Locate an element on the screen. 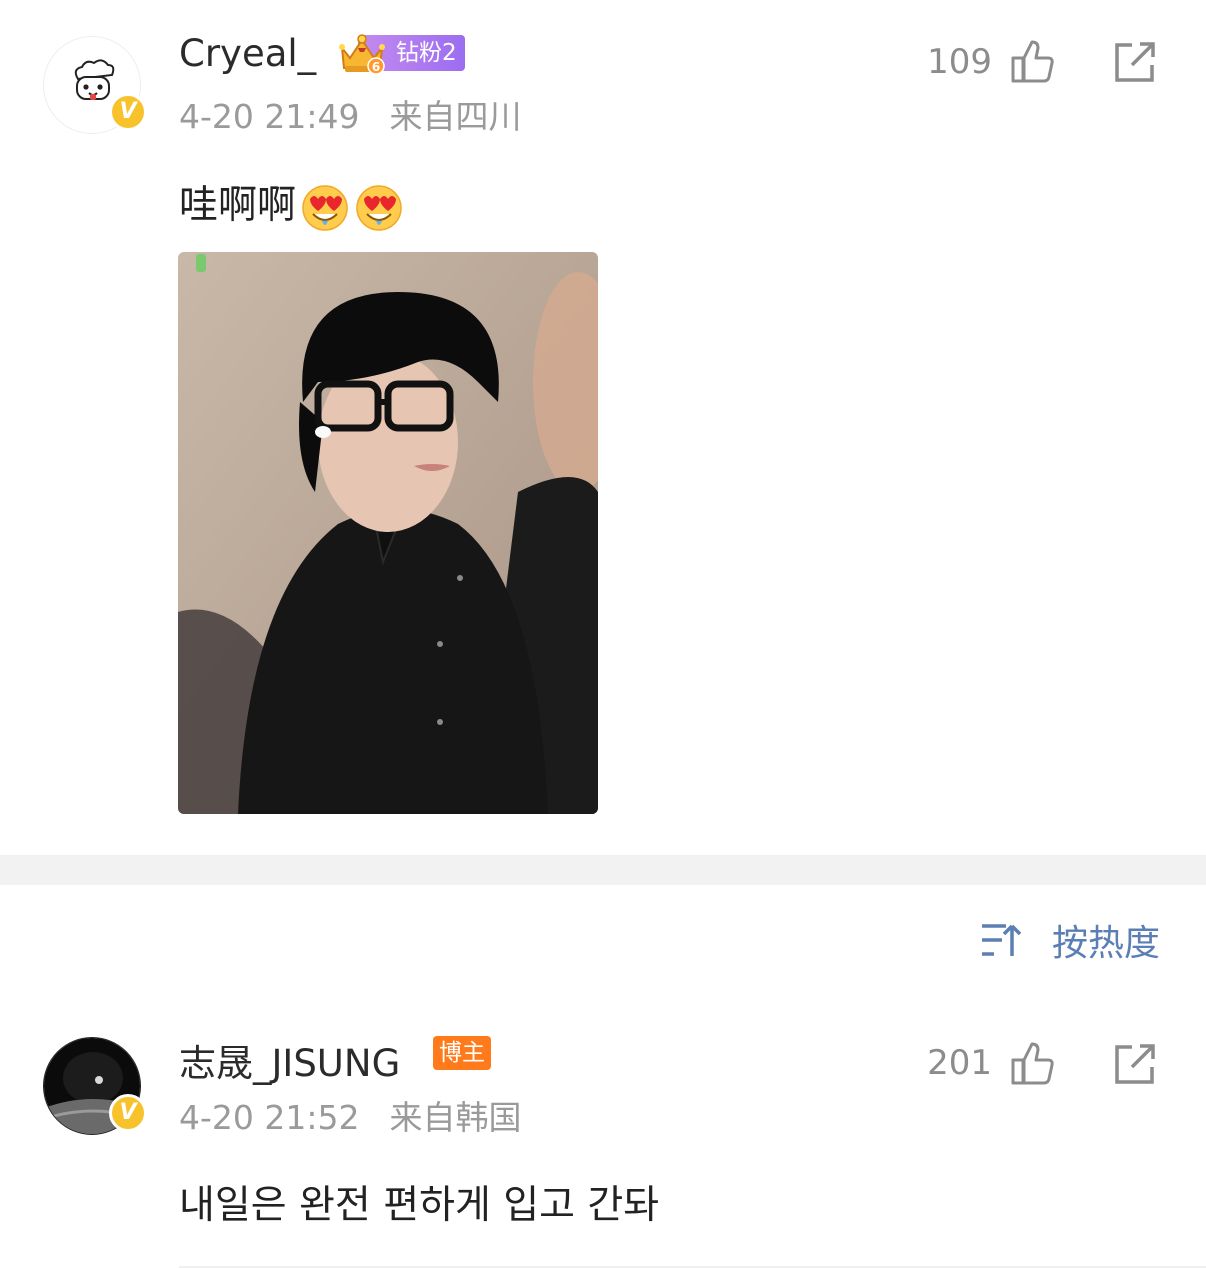  sort-icon is located at coordinates (1001, 940).